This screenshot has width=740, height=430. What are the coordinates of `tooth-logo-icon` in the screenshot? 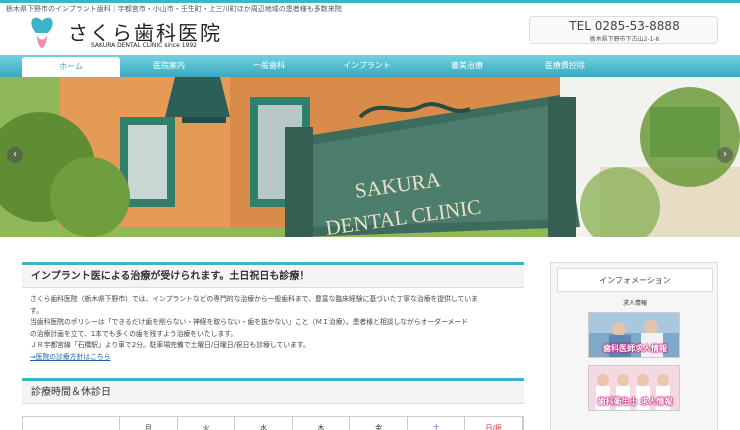 It's located at (42, 32).